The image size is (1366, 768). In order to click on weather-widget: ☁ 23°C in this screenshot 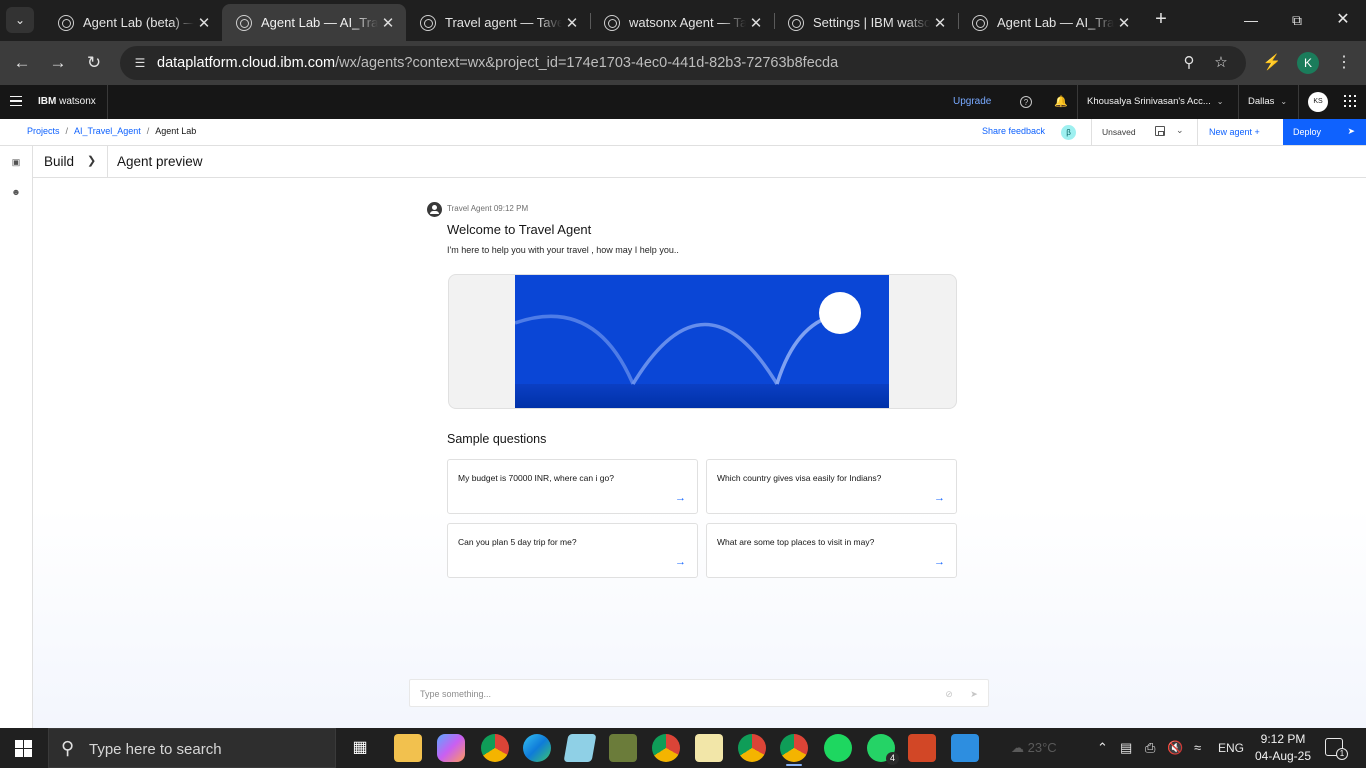, I will do `click(1034, 748)`.